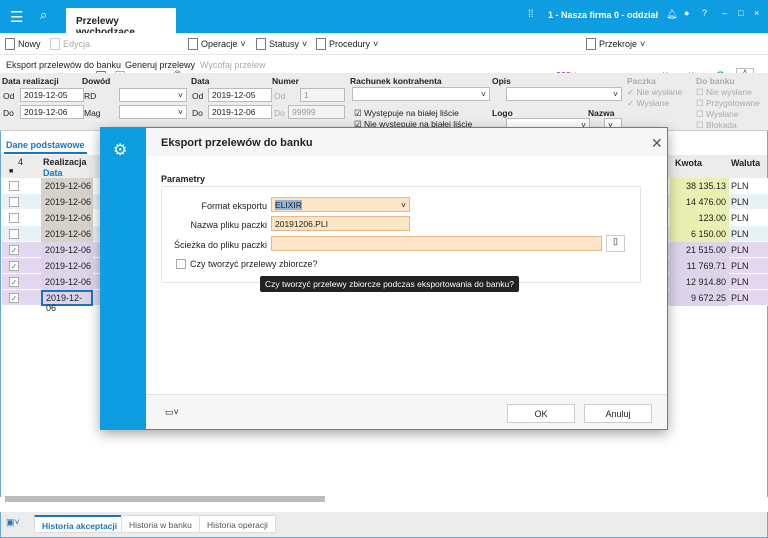 The height and width of the screenshot is (538, 768). What do you see at coordinates (615, 243) in the screenshot?
I see `browse-icon: ▯` at bounding box center [615, 243].